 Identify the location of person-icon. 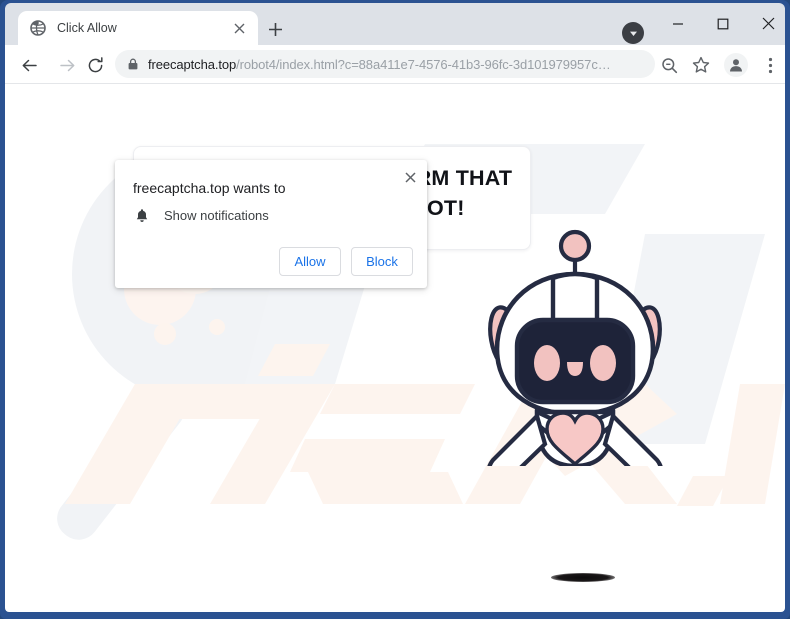
(736, 65).